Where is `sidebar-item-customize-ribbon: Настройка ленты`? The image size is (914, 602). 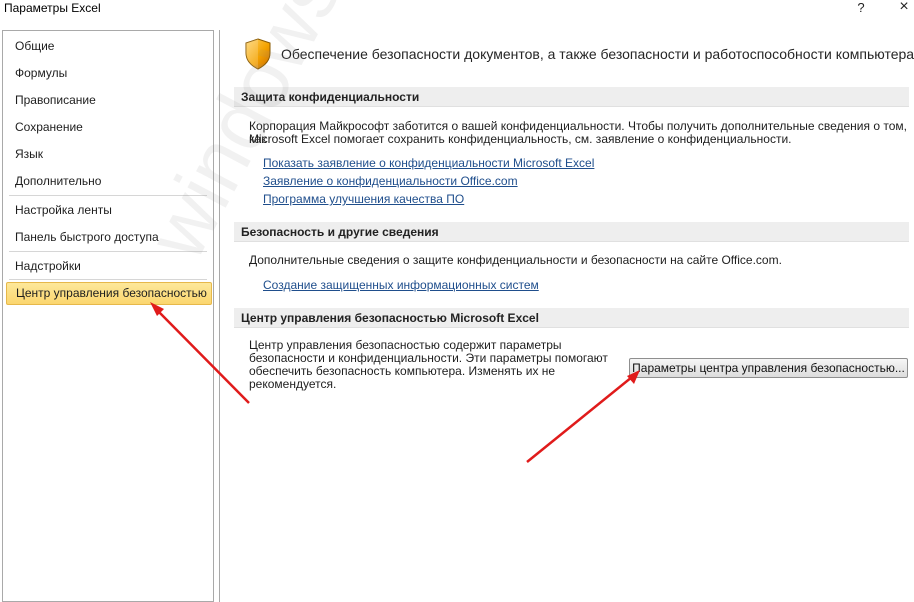 sidebar-item-customize-ribbon: Настройка ленты is located at coordinates (107, 210).